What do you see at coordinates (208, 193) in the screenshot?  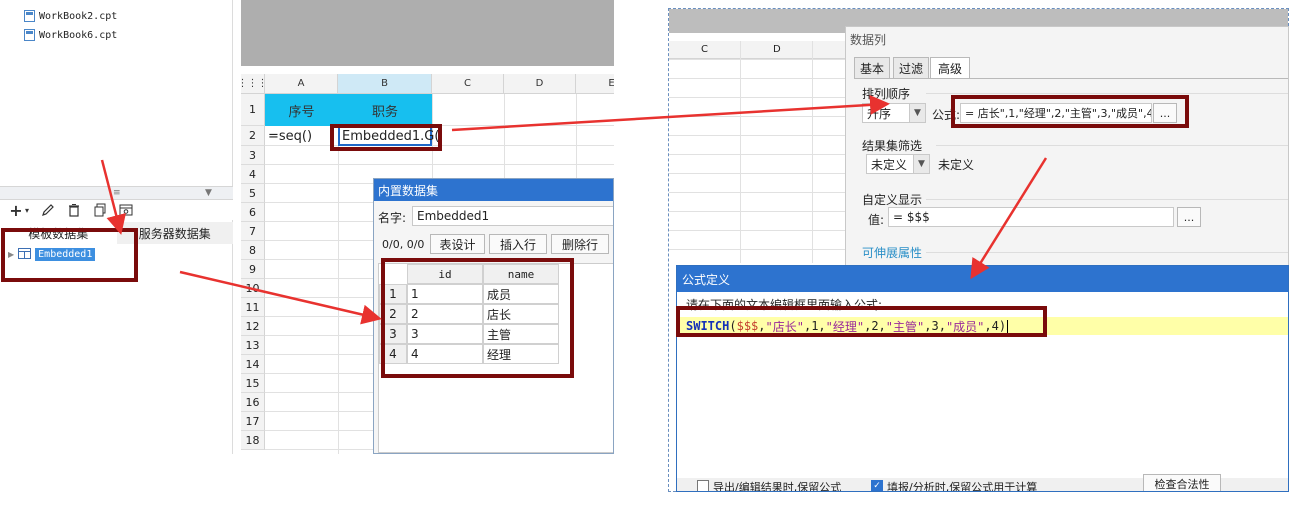 I see `collapse-icon: ▼` at bounding box center [208, 193].